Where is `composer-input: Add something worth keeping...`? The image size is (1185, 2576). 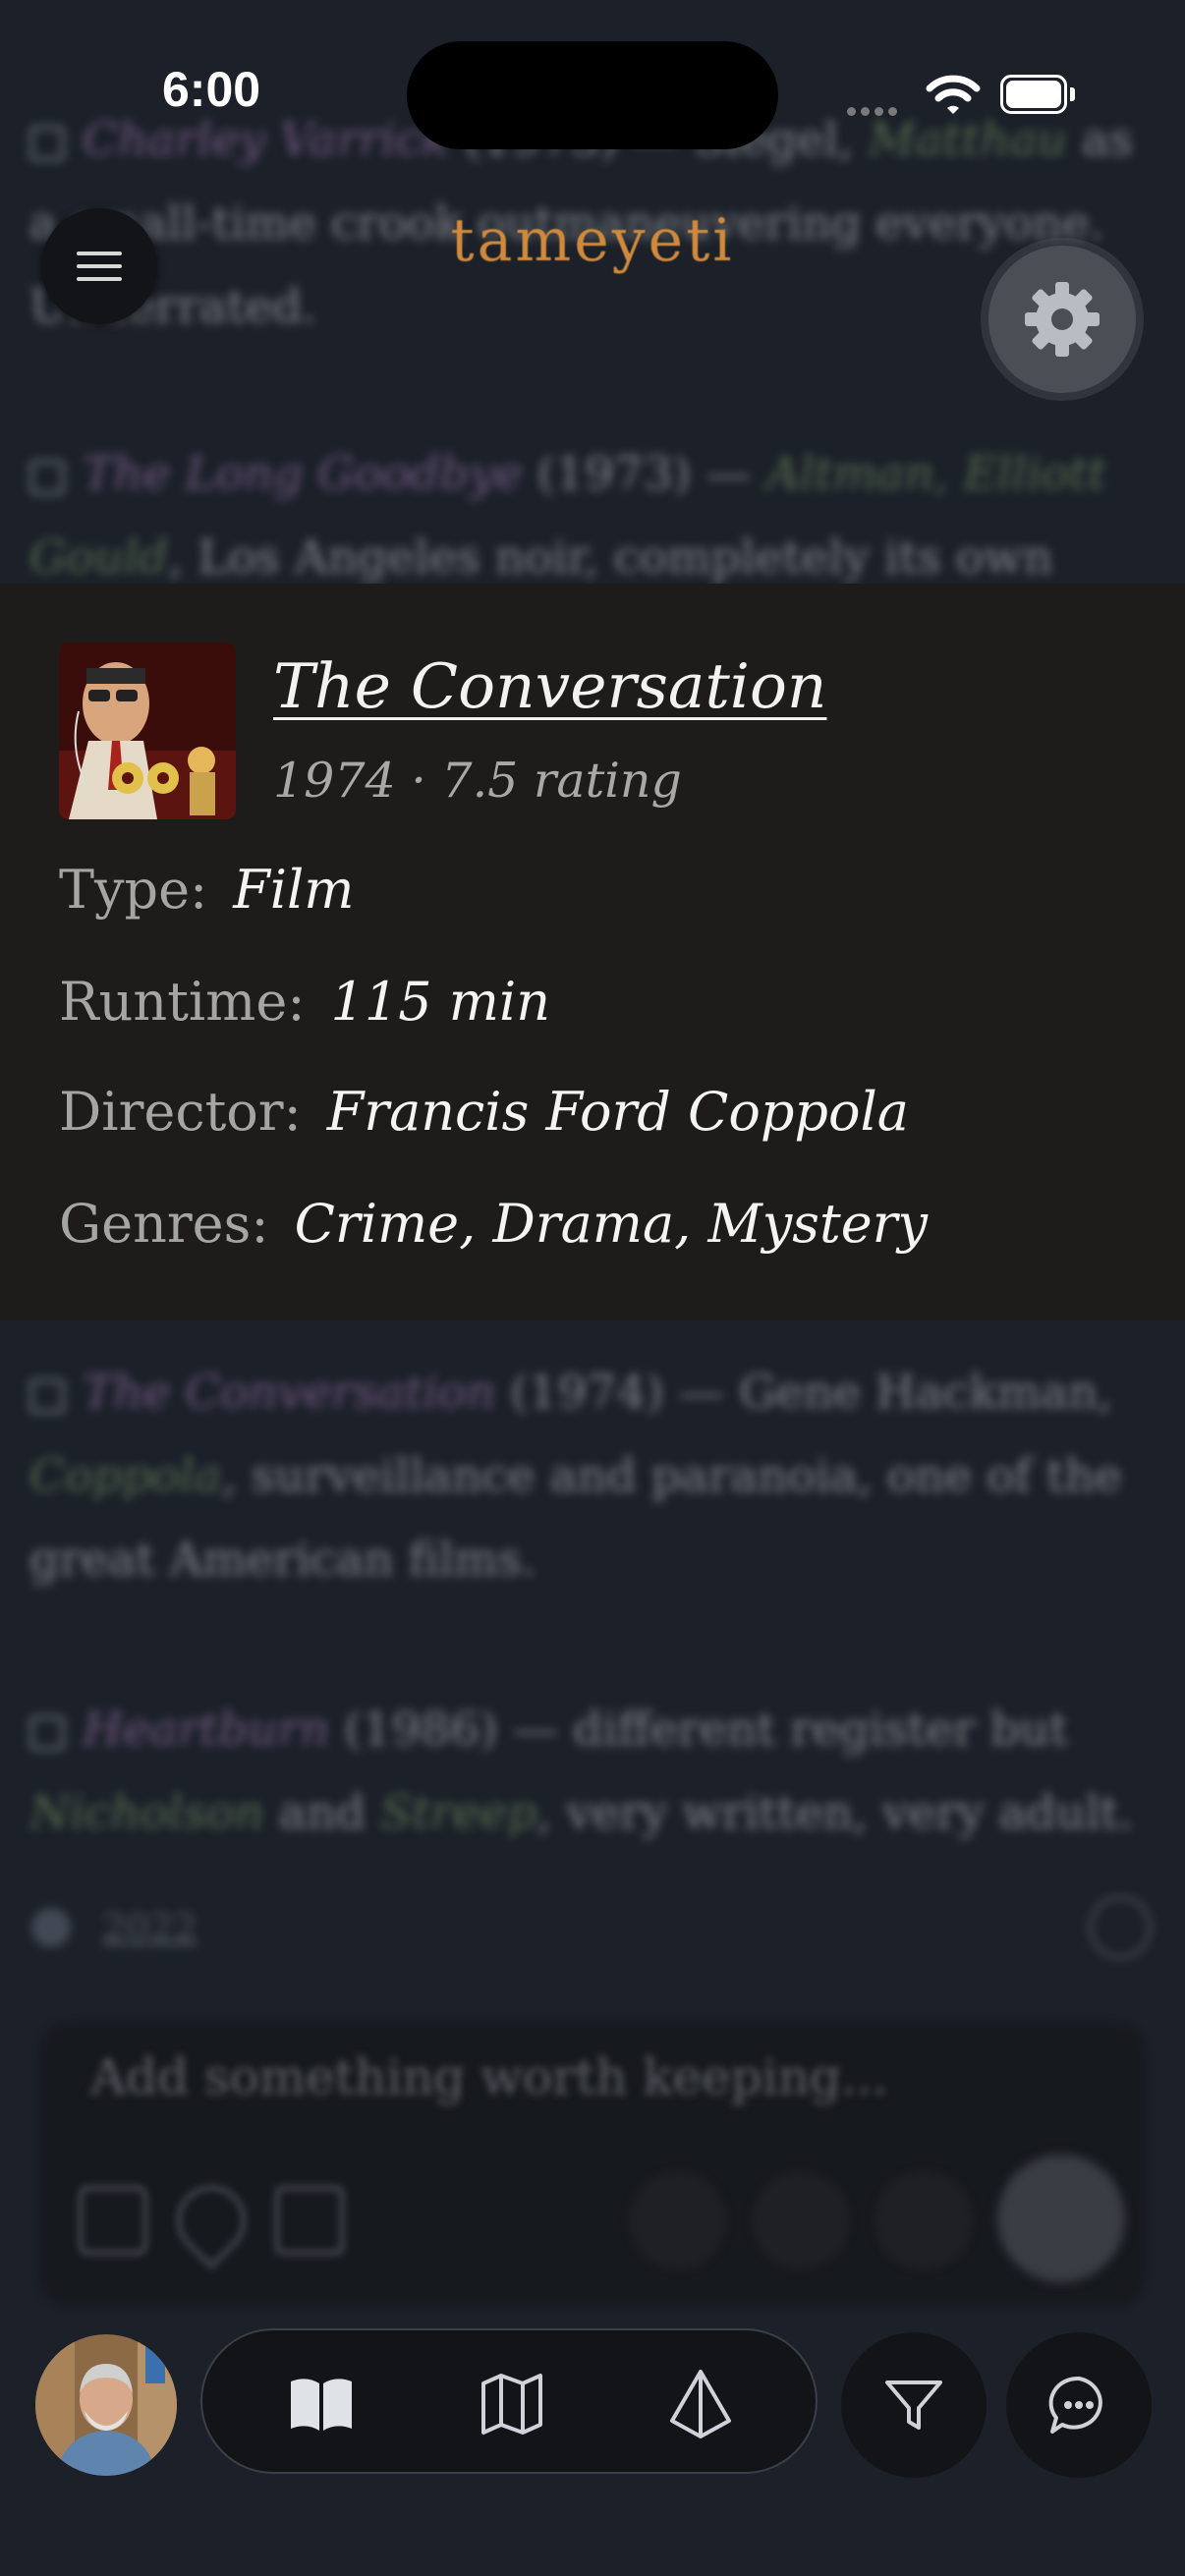 composer-input: Add something worth keeping... is located at coordinates (489, 2076).